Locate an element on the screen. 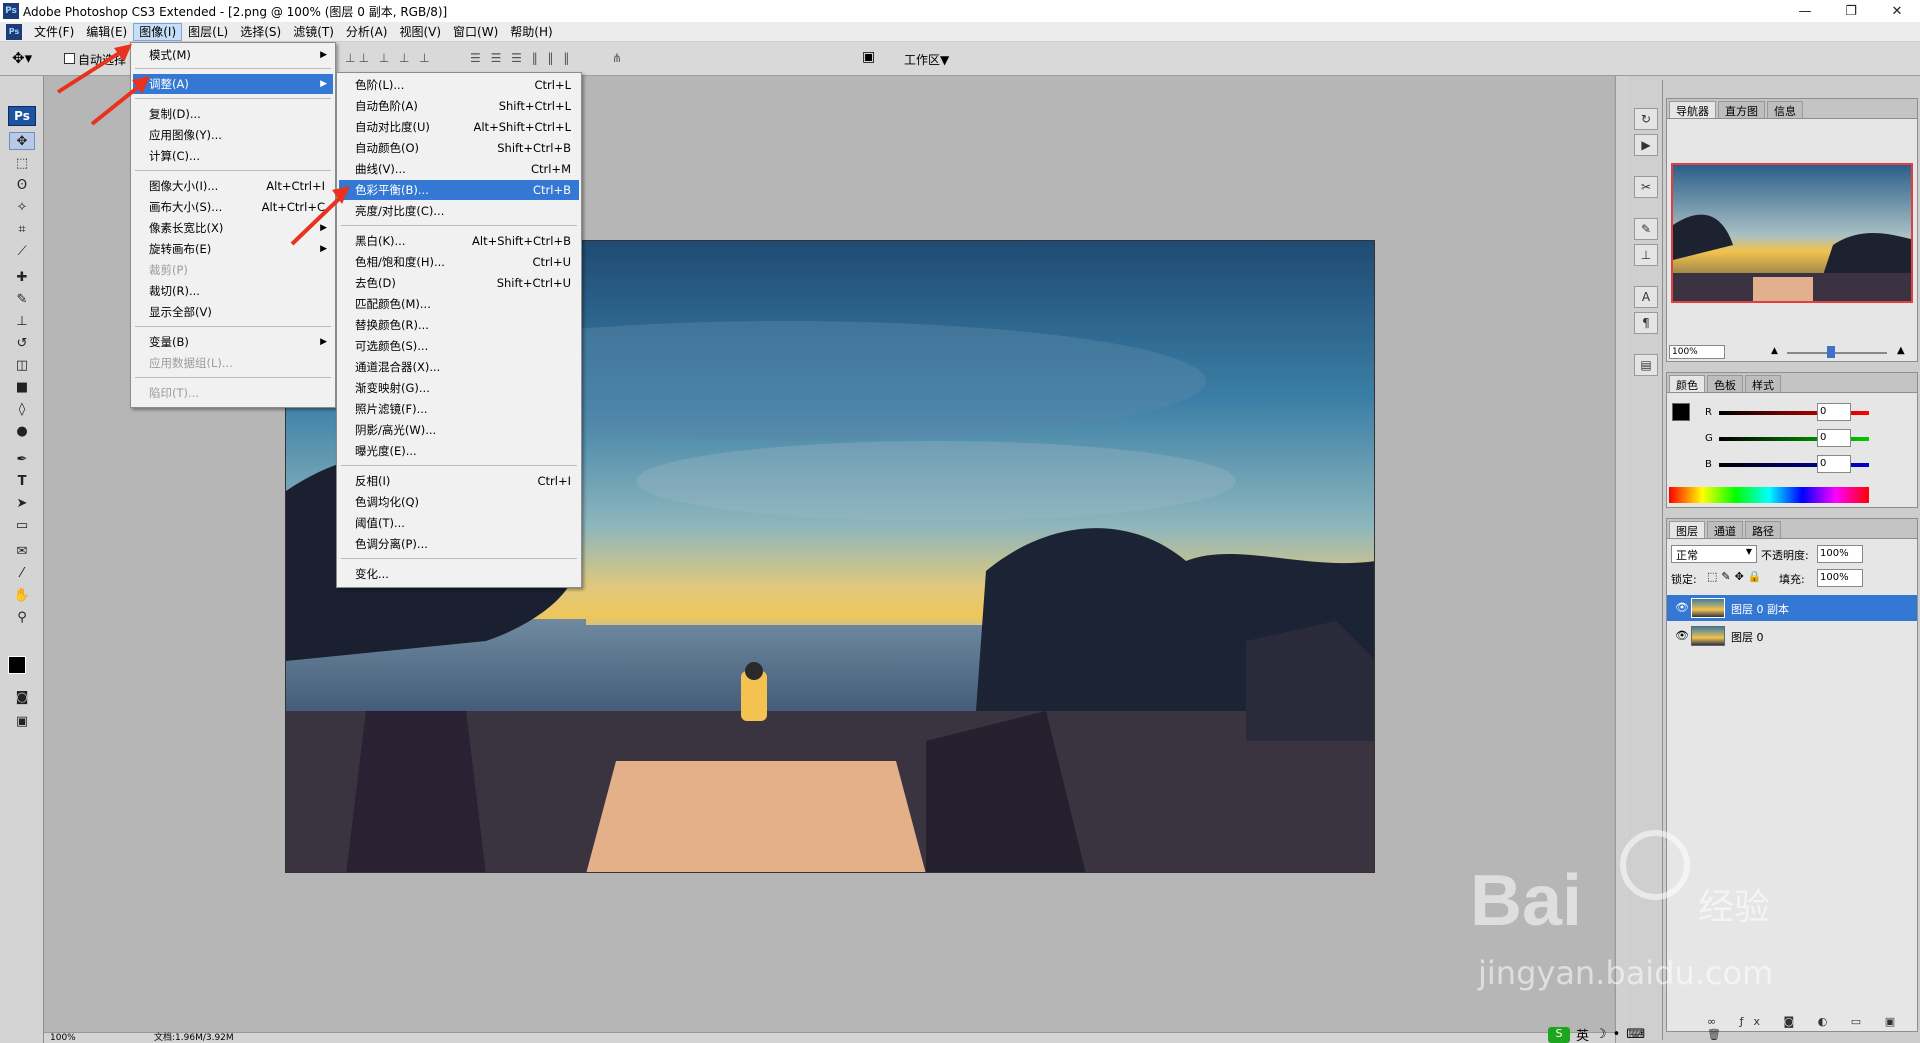 This screenshot has width=1920, height=1043. layer-actions-icons: ∞ ƒx ◙ ◐ ▭ ▣ 🗑 is located at coordinates (1812, 1028).